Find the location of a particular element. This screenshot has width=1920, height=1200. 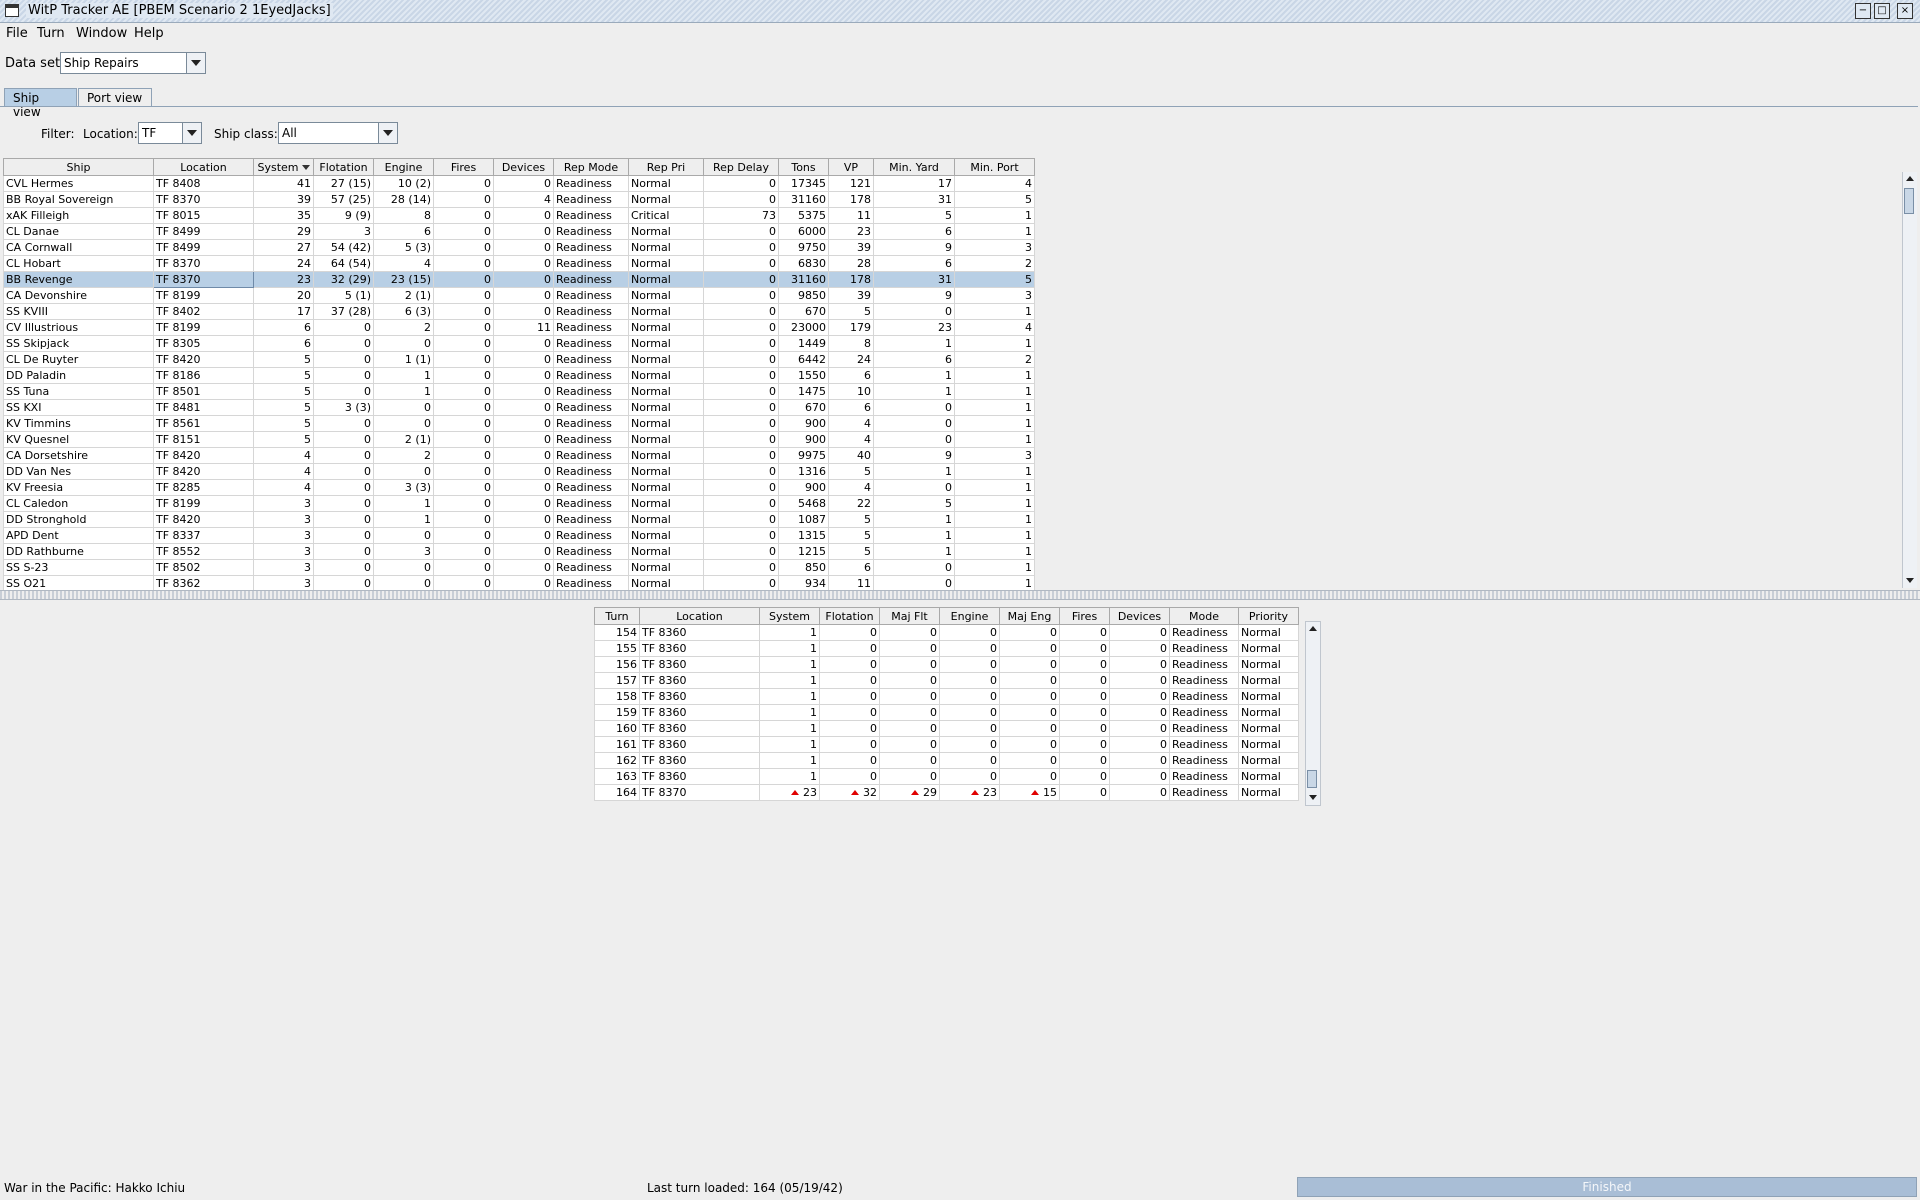

column-header-flotation: Flotation is located at coordinates (343, 167).